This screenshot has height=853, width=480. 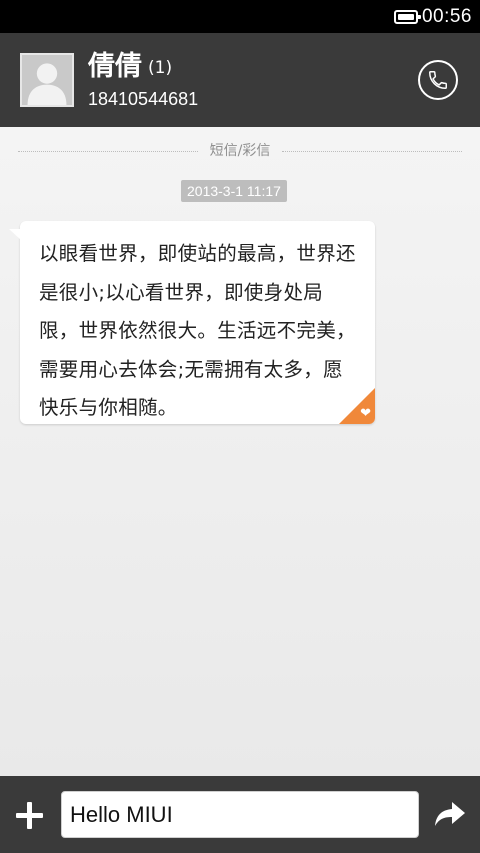 I want to click on battery-level, so click(x=405, y=16).